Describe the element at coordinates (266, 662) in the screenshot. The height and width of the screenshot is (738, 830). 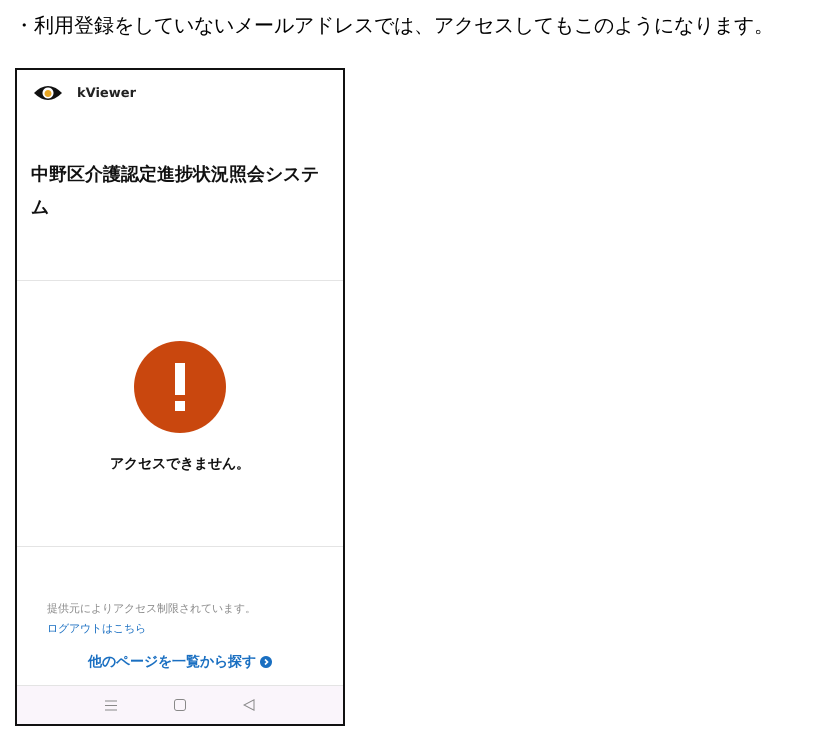
I see `chevron-icon` at that location.